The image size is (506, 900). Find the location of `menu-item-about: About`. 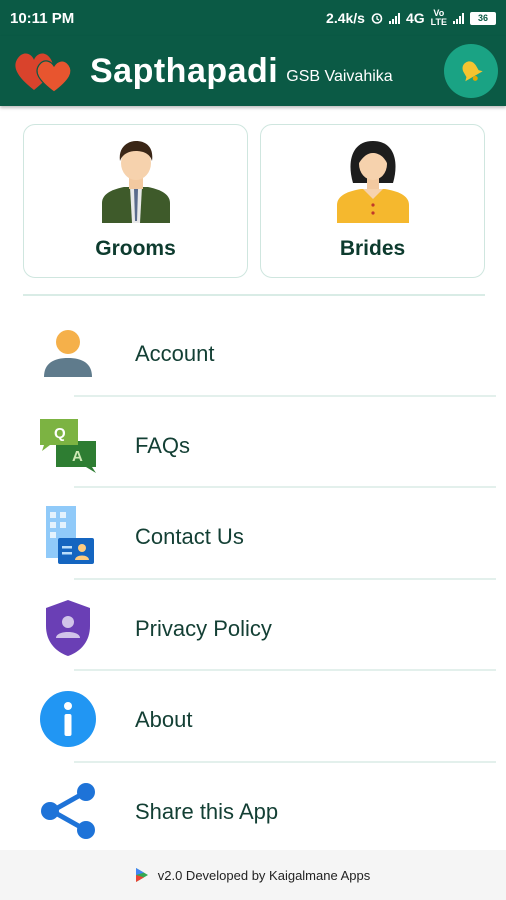

menu-item-about: About is located at coordinates (253, 717).